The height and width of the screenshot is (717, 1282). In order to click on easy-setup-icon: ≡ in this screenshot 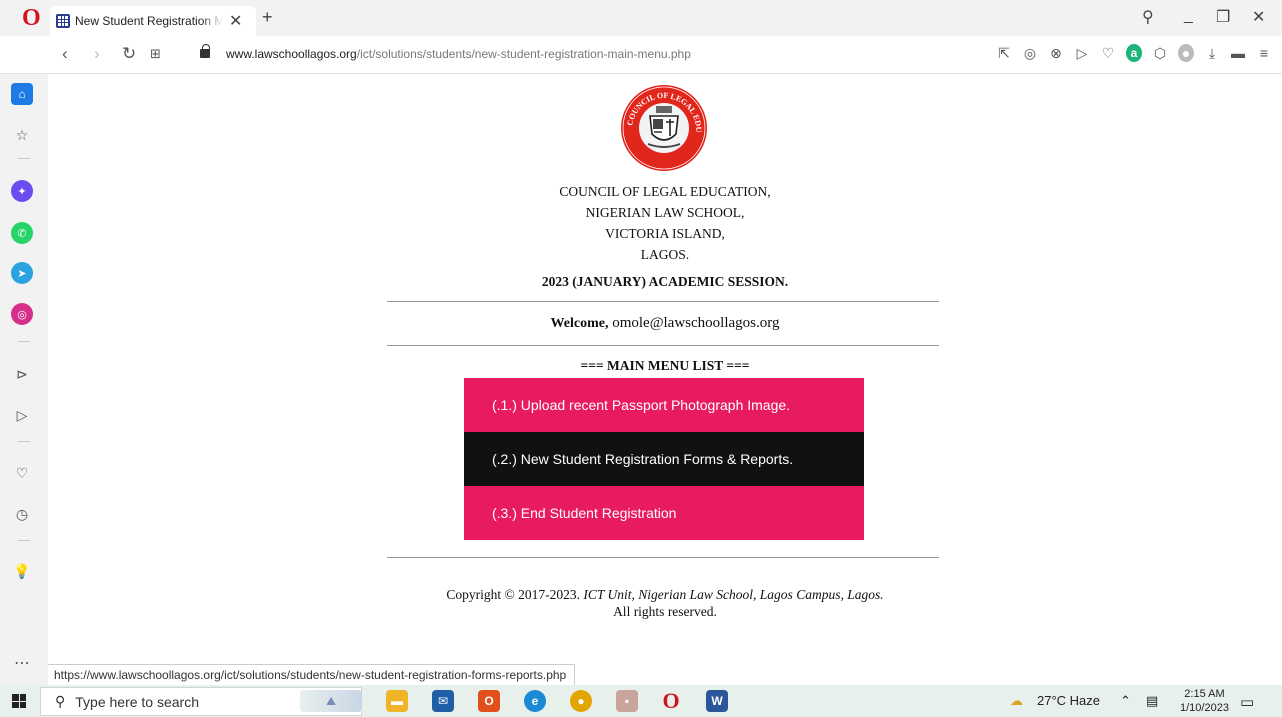, I will do `click(1264, 53)`.